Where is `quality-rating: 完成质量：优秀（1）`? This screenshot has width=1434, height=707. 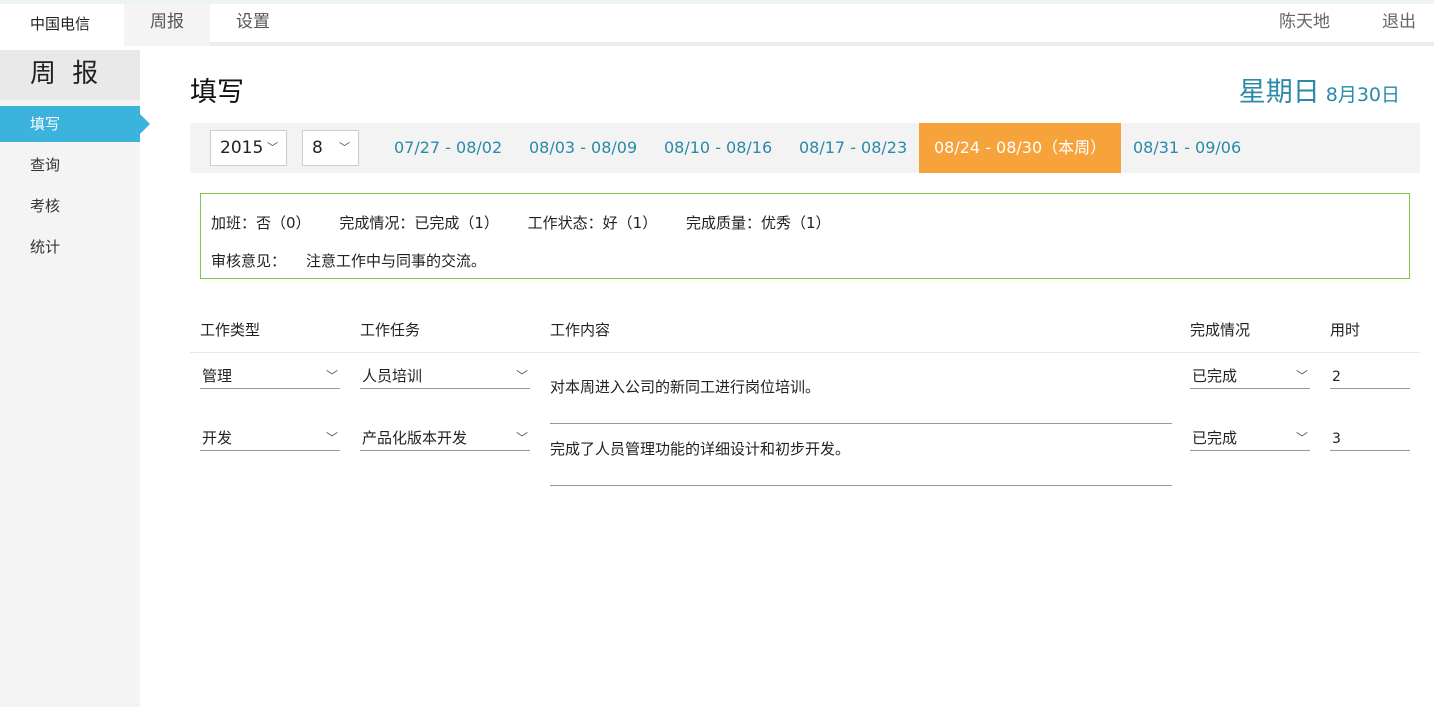 quality-rating: 完成质量：优秀（1） is located at coordinates (758, 223).